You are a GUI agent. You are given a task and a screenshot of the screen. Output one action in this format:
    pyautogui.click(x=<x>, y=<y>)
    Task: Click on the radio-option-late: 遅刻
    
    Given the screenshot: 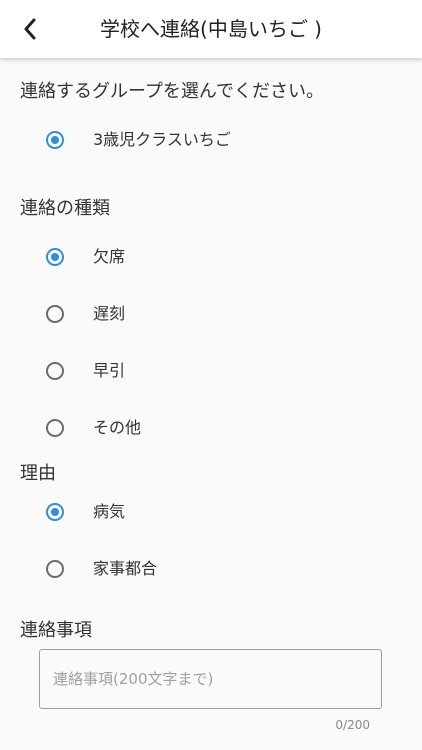 What is the action you would take?
    pyautogui.click(x=211, y=314)
    